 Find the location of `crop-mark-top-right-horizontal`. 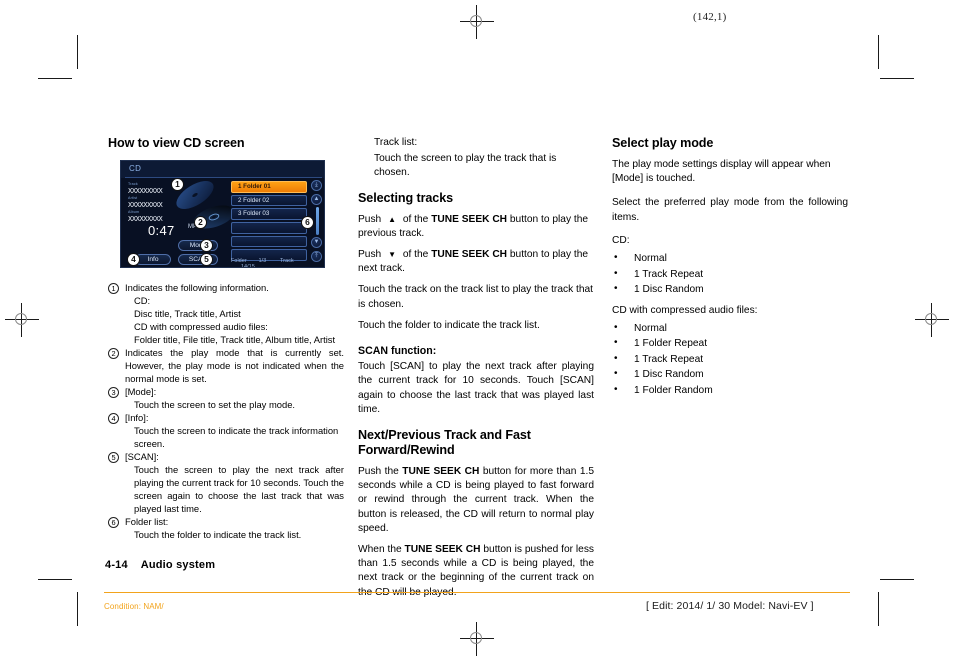

crop-mark-top-right-horizontal is located at coordinates (897, 78).